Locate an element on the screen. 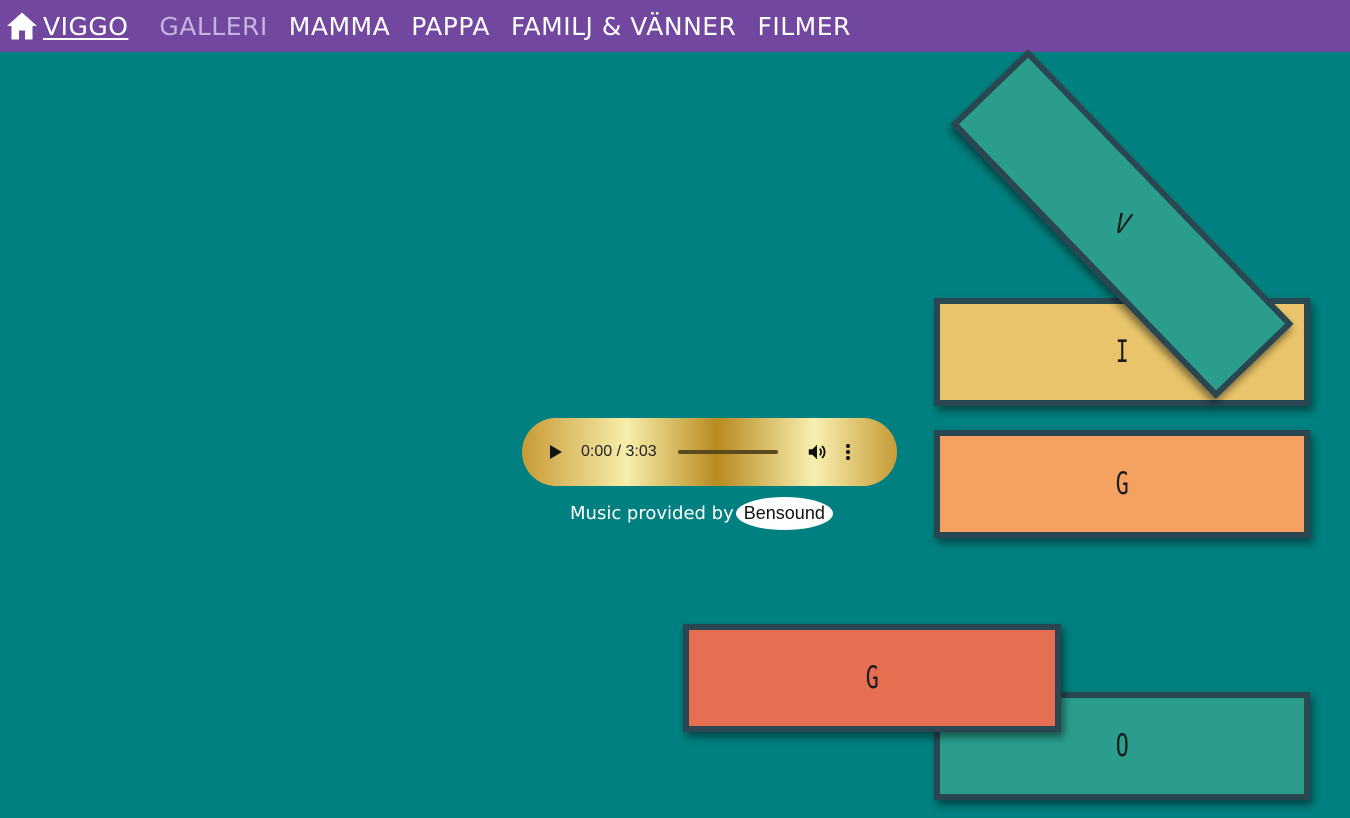 The height and width of the screenshot is (818, 1350). nav-item-galleri: GALLERI is located at coordinates (213, 26).